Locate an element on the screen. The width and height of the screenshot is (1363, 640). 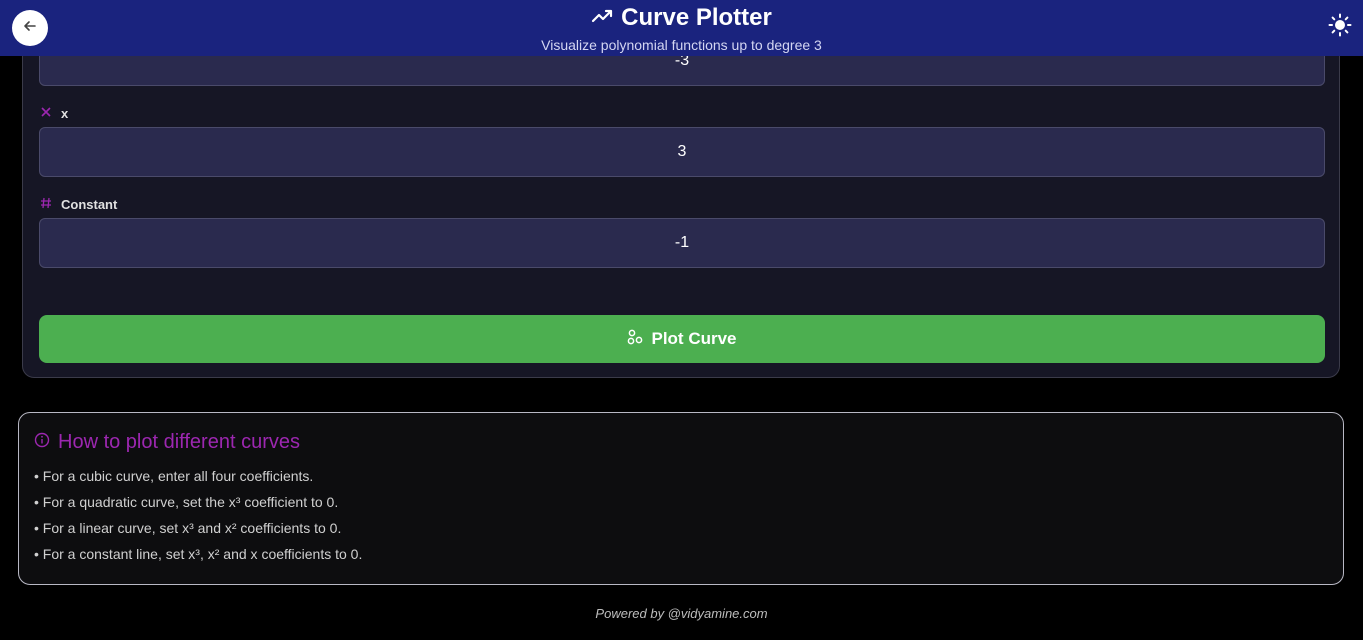
constant-input is located at coordinates (682, 243).